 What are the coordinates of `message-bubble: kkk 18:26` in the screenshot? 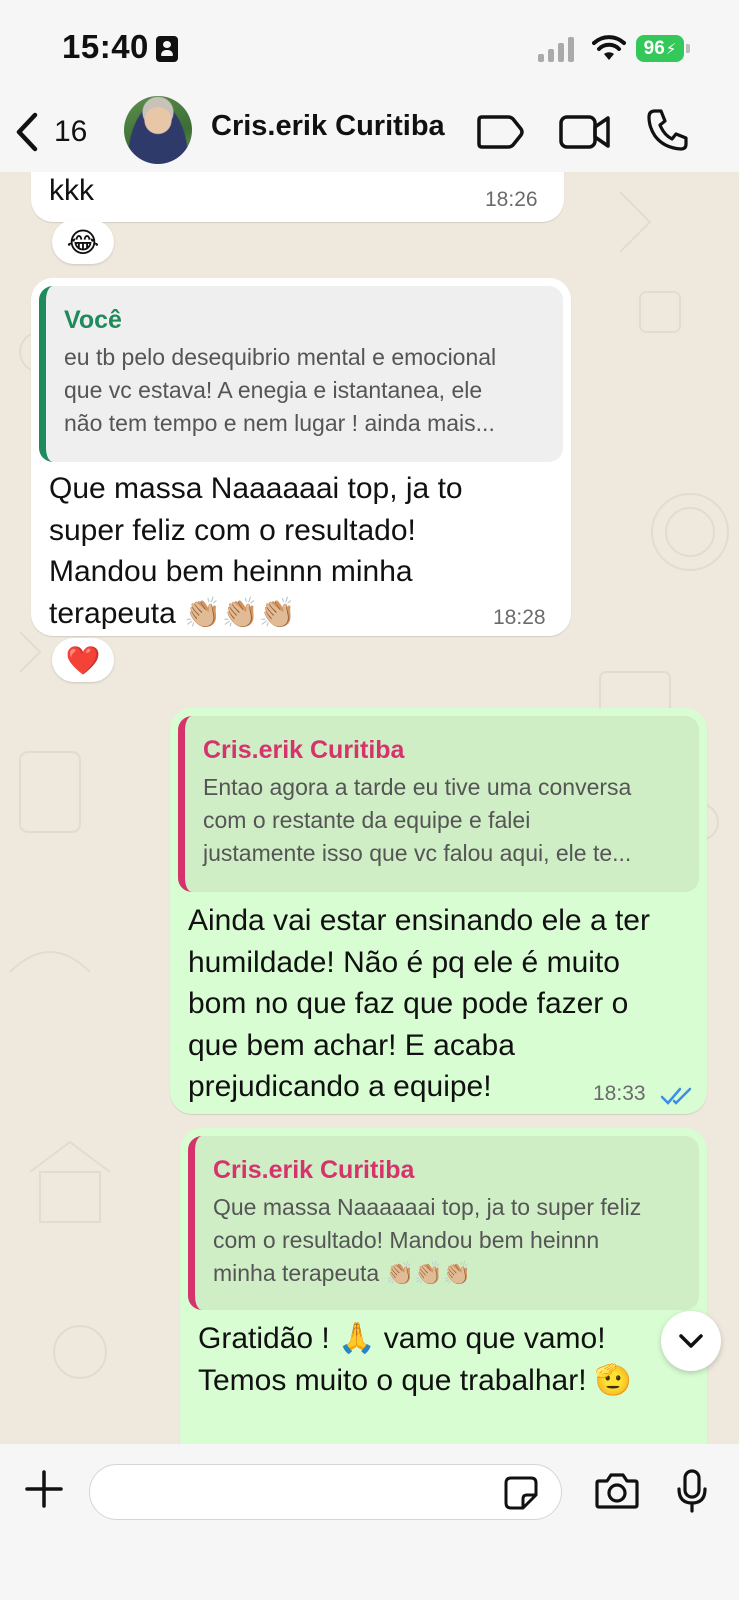 It's located at (297, 197).